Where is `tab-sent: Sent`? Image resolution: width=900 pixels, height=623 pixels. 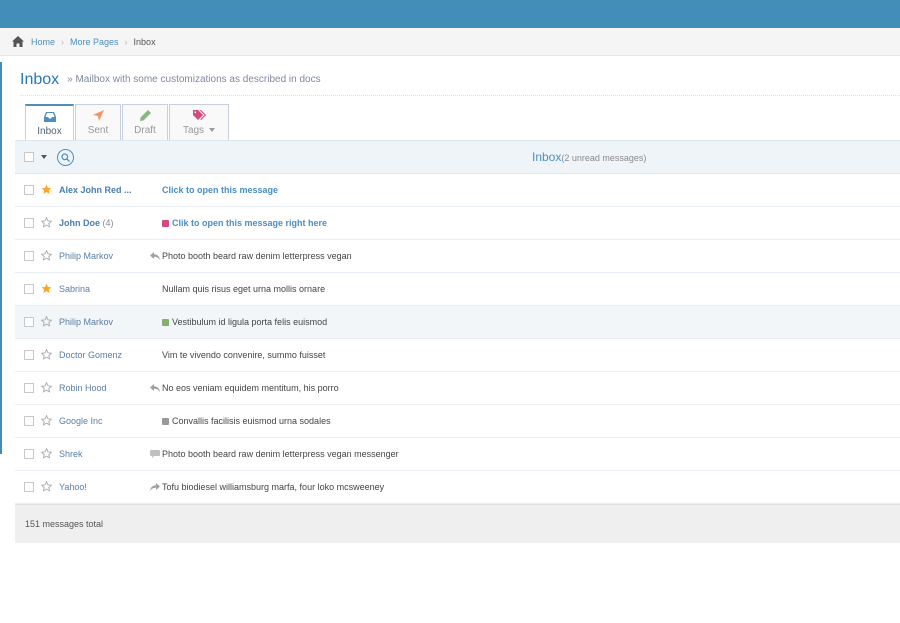
tab-sent: Sent is located at coordinates (98, 122).